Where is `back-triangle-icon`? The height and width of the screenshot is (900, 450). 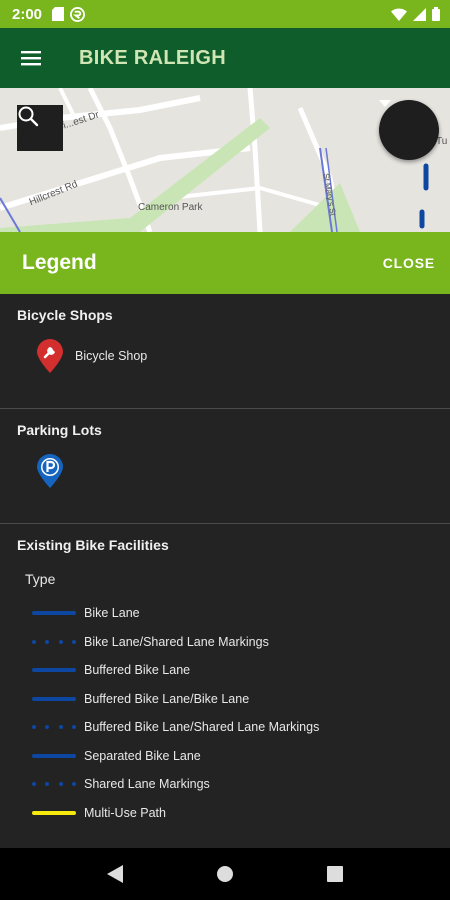 back-triangle-icon is located at coordinates (115, 874).